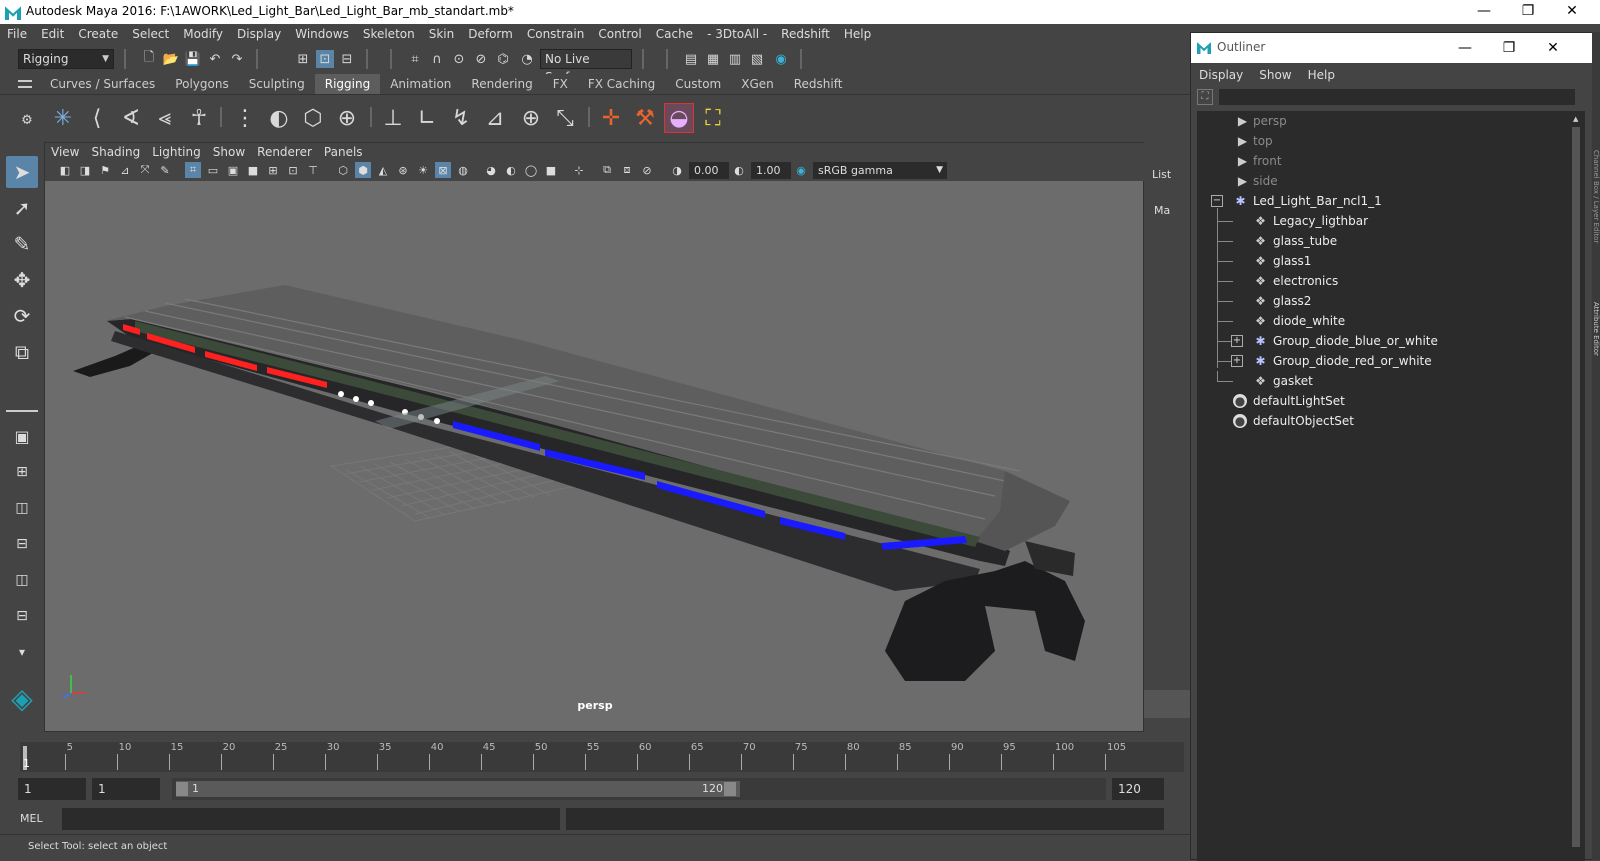 The width and height of the screenshot is (1600, 861). I want to click on select-camera-icon: ◧, so click(65, 170).